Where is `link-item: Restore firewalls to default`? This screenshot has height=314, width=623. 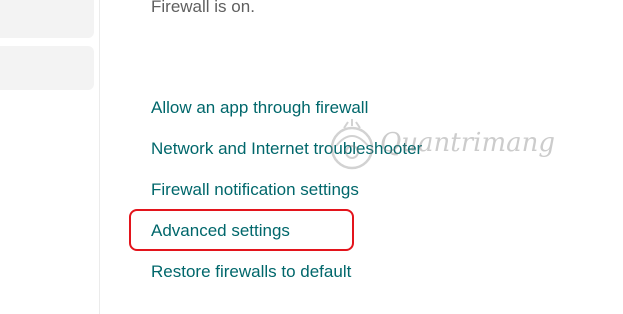 link-item: Restore firewalls to default is located at coordinates (286, 280).